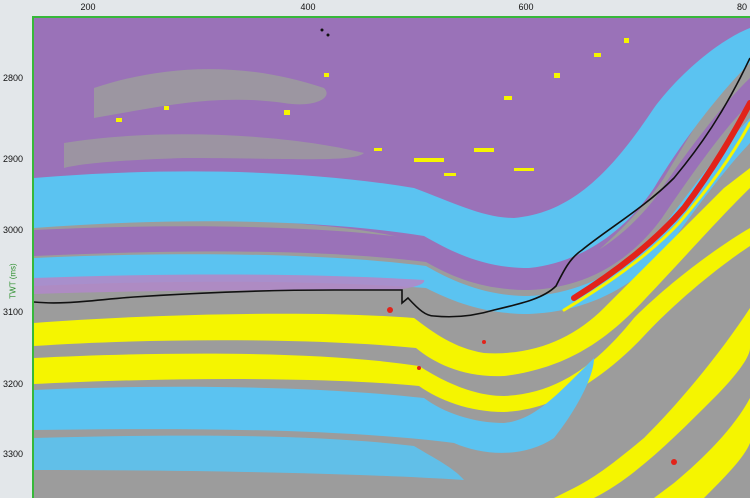 Image resolution: width=750 pixels, height=498 pixels. What do you see at coordinates (13, 281) in the screenshot?
I see `y-axis-title: TWT (ms)` at bounding box center [13, 281].